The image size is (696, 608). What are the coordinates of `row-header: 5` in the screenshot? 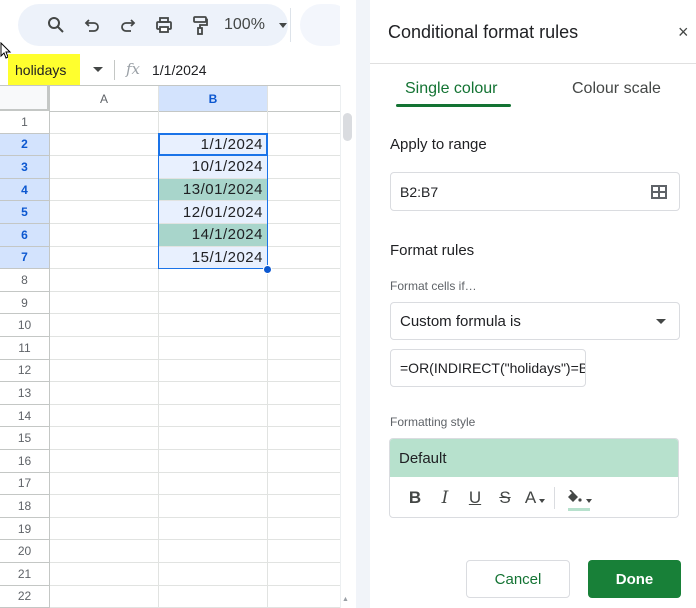 It's located at (25, 212).